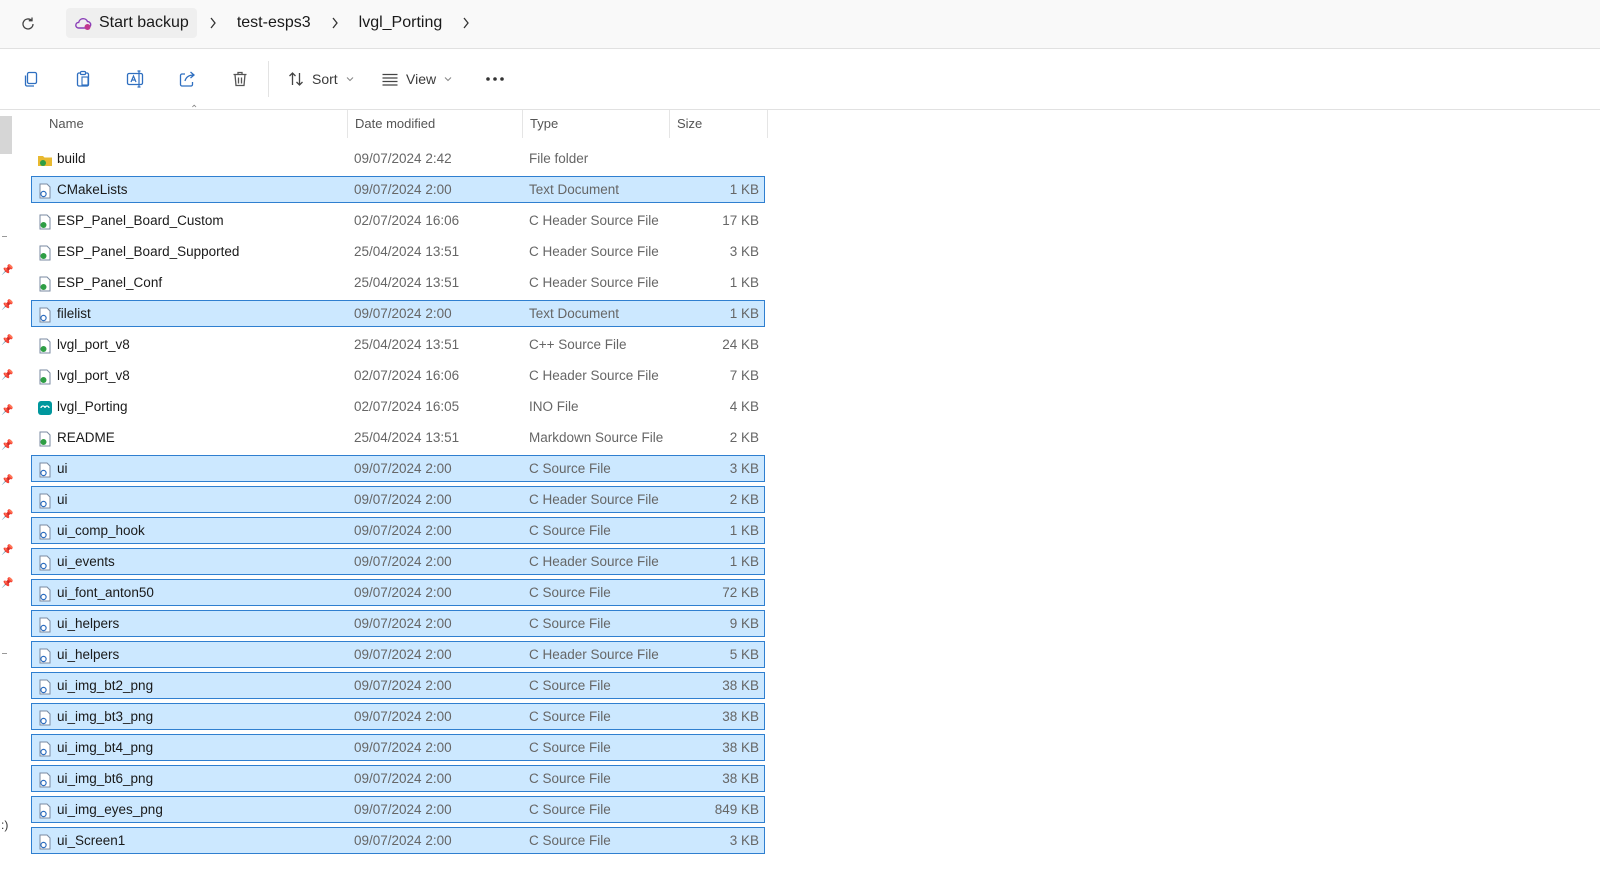 This screenshot has height=890, width=1600. Describe the element at coordinates (320, 79) in the screenshot. I see `sort-button: Sort` at that location.